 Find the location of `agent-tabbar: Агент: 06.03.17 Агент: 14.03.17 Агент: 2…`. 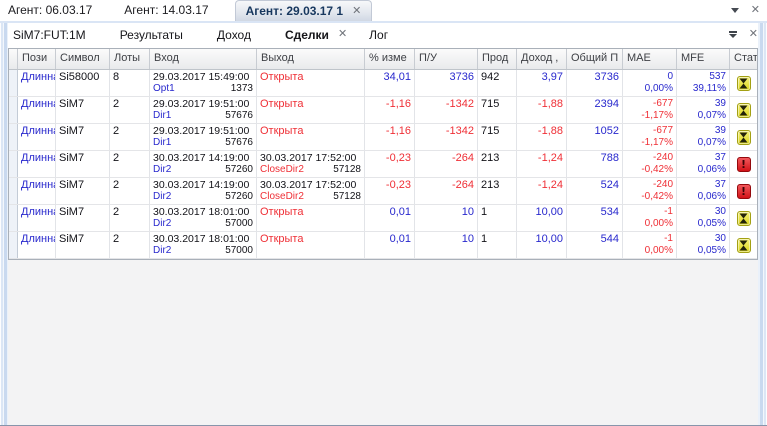

agent-tabbar: Агент: 06.03.17 Агент: 14.03.17 Агент: 2… is located at coordinates (383, 10).